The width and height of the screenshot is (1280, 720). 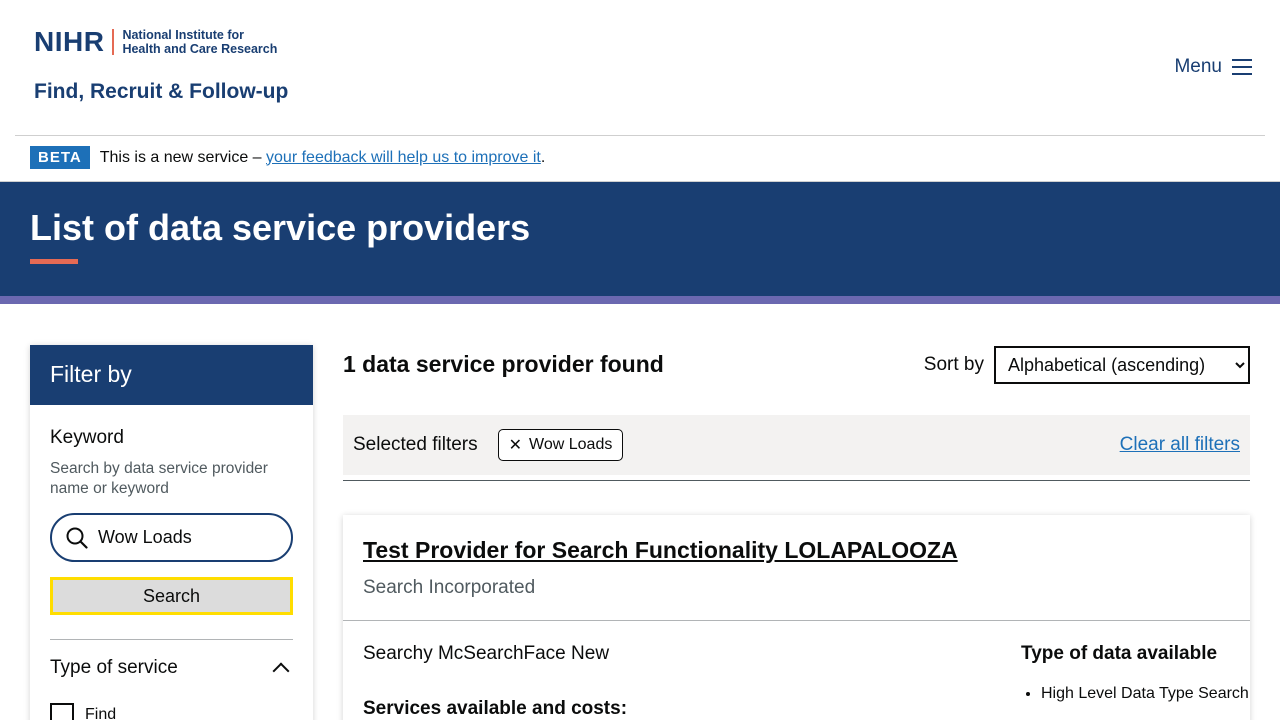 I want to click on find-label: Find, so click(x=101, y=713).